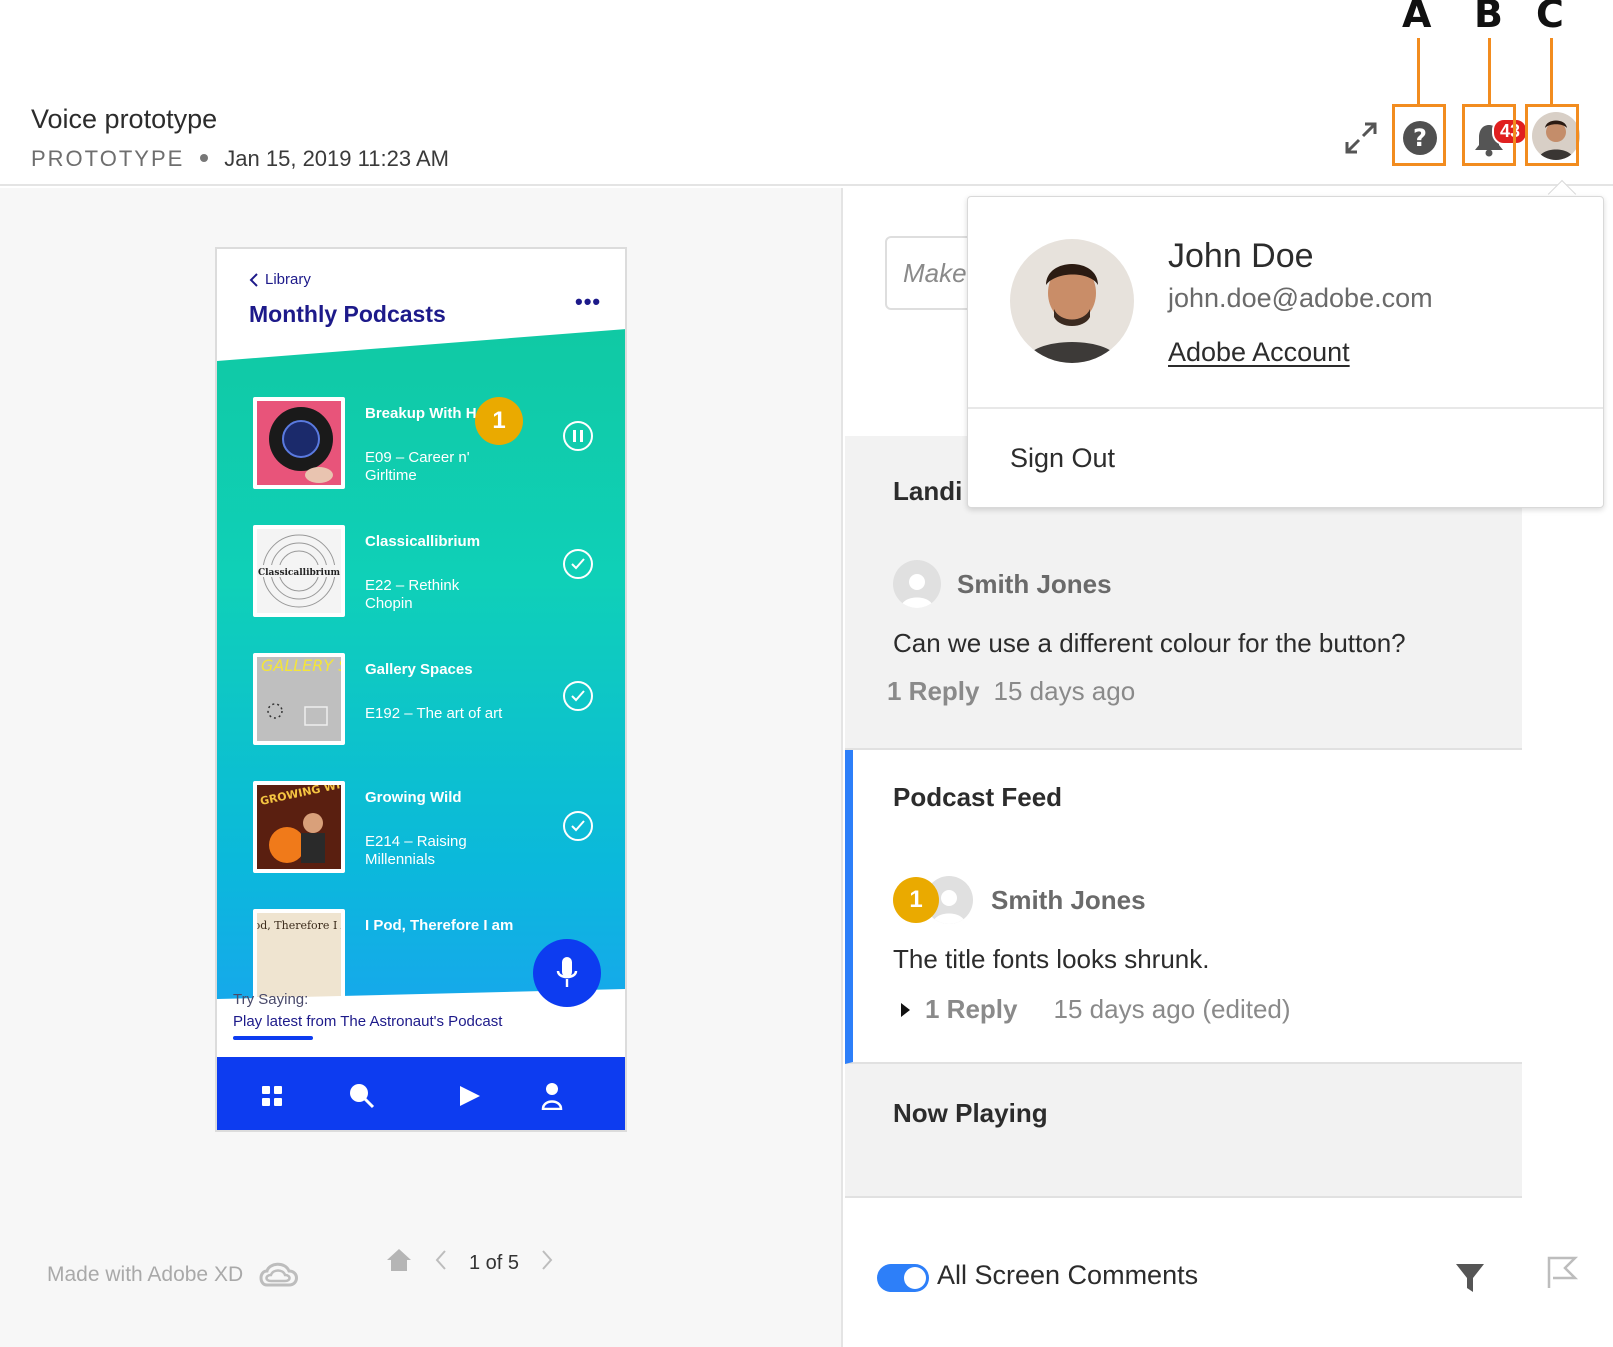 This screenshot has height=1347, width=1613. What do you see at coordinates (928, 491) in the screenshot?
I see `thread-title: Landi` at bounding box center [928, 491].